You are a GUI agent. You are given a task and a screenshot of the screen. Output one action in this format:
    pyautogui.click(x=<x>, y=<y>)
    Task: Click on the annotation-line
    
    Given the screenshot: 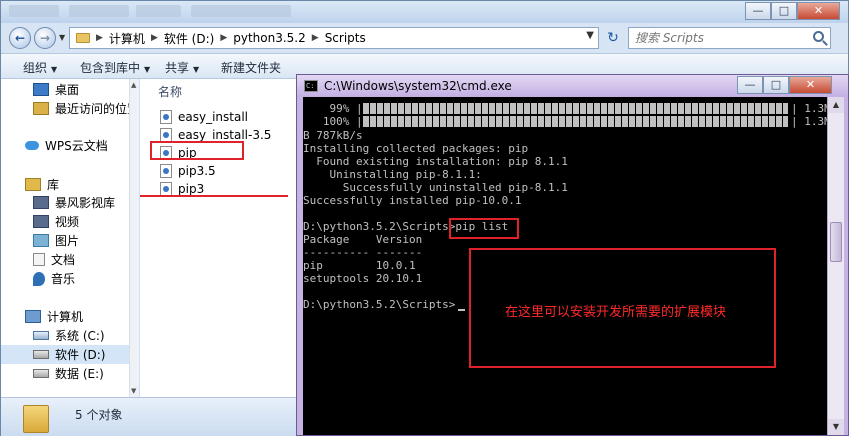 What is the action you would take?
    pyautogui.click(x=214, y=196)
    